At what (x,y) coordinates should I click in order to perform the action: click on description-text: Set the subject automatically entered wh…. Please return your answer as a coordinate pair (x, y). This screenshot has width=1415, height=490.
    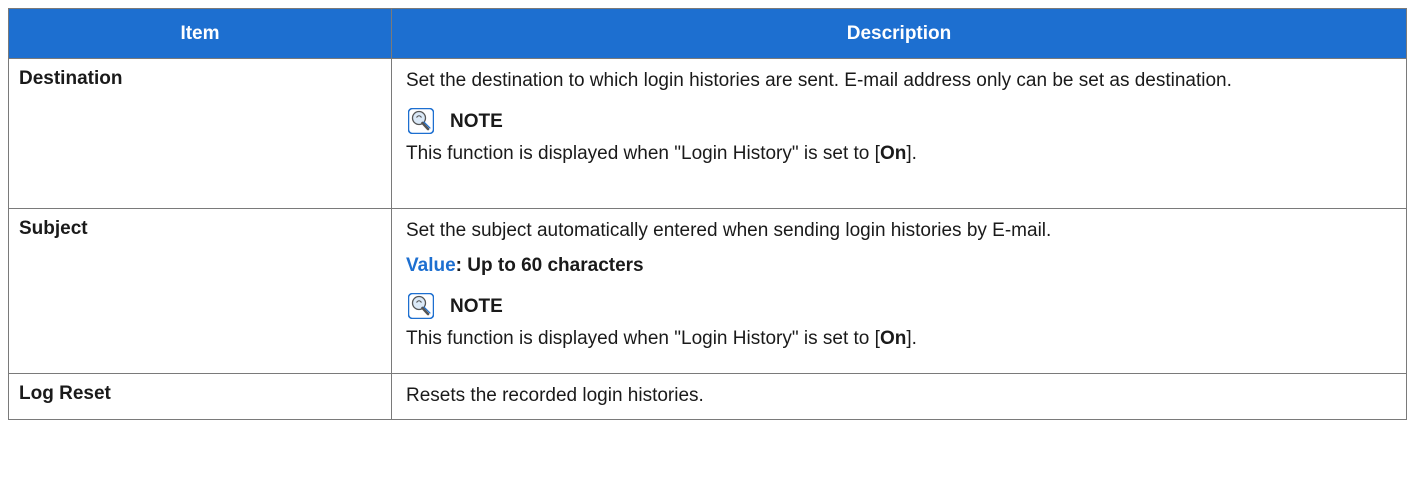
    Looking at the image, I should click on (729, 230).